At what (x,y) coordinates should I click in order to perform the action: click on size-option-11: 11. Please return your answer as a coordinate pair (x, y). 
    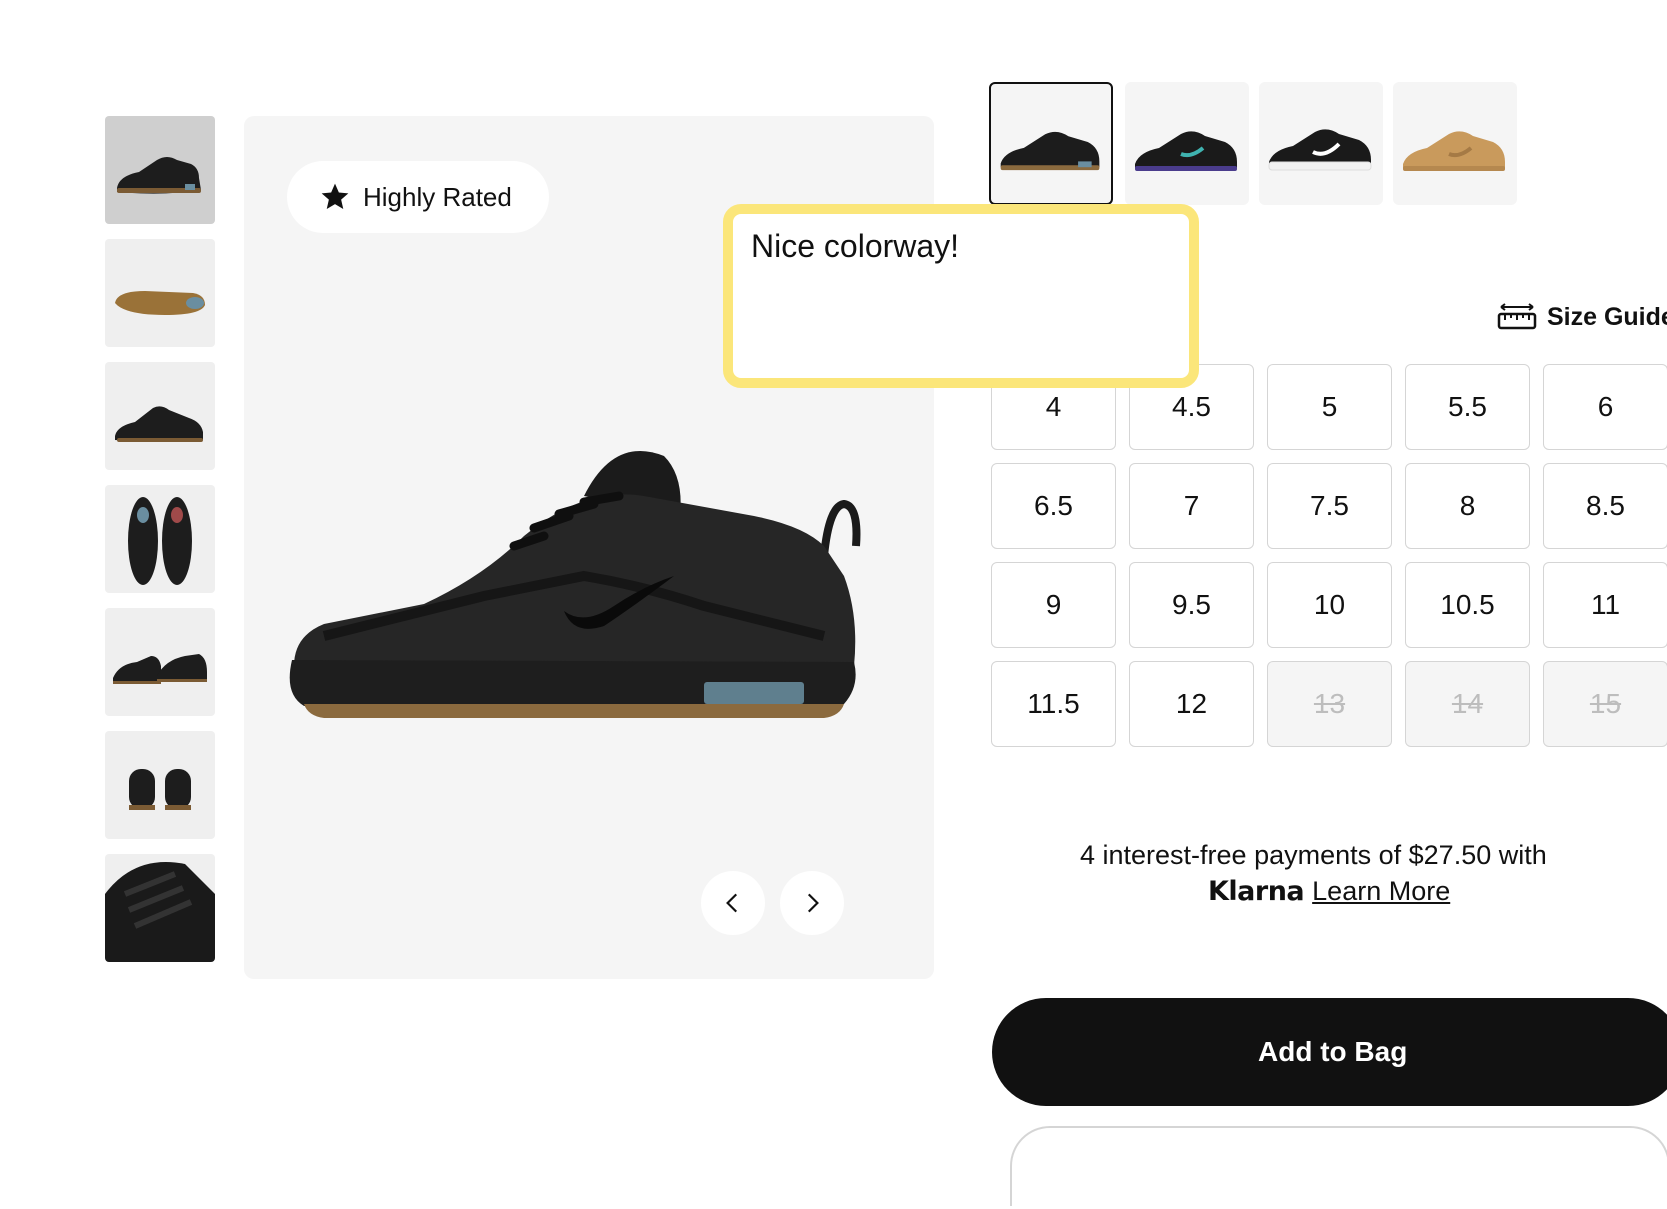
    Looking at the image, I should click on (1605, 605).